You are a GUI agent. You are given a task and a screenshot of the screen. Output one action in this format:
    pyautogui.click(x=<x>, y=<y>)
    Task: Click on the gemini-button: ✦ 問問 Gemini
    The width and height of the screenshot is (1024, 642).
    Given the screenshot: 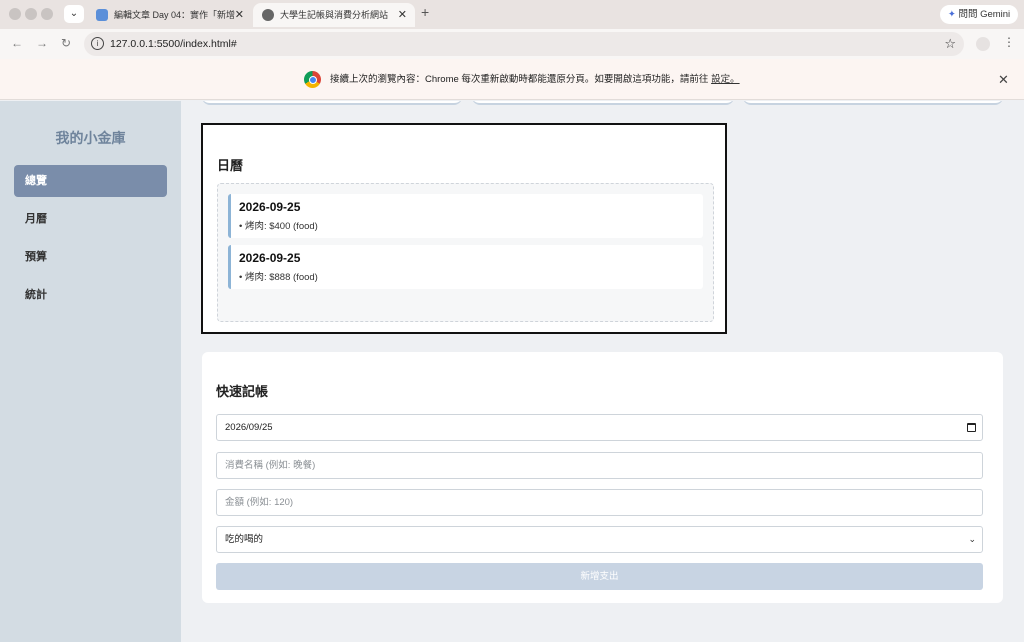 What is the action you would take?
    pyautogui.click(x=979, y=14)
    